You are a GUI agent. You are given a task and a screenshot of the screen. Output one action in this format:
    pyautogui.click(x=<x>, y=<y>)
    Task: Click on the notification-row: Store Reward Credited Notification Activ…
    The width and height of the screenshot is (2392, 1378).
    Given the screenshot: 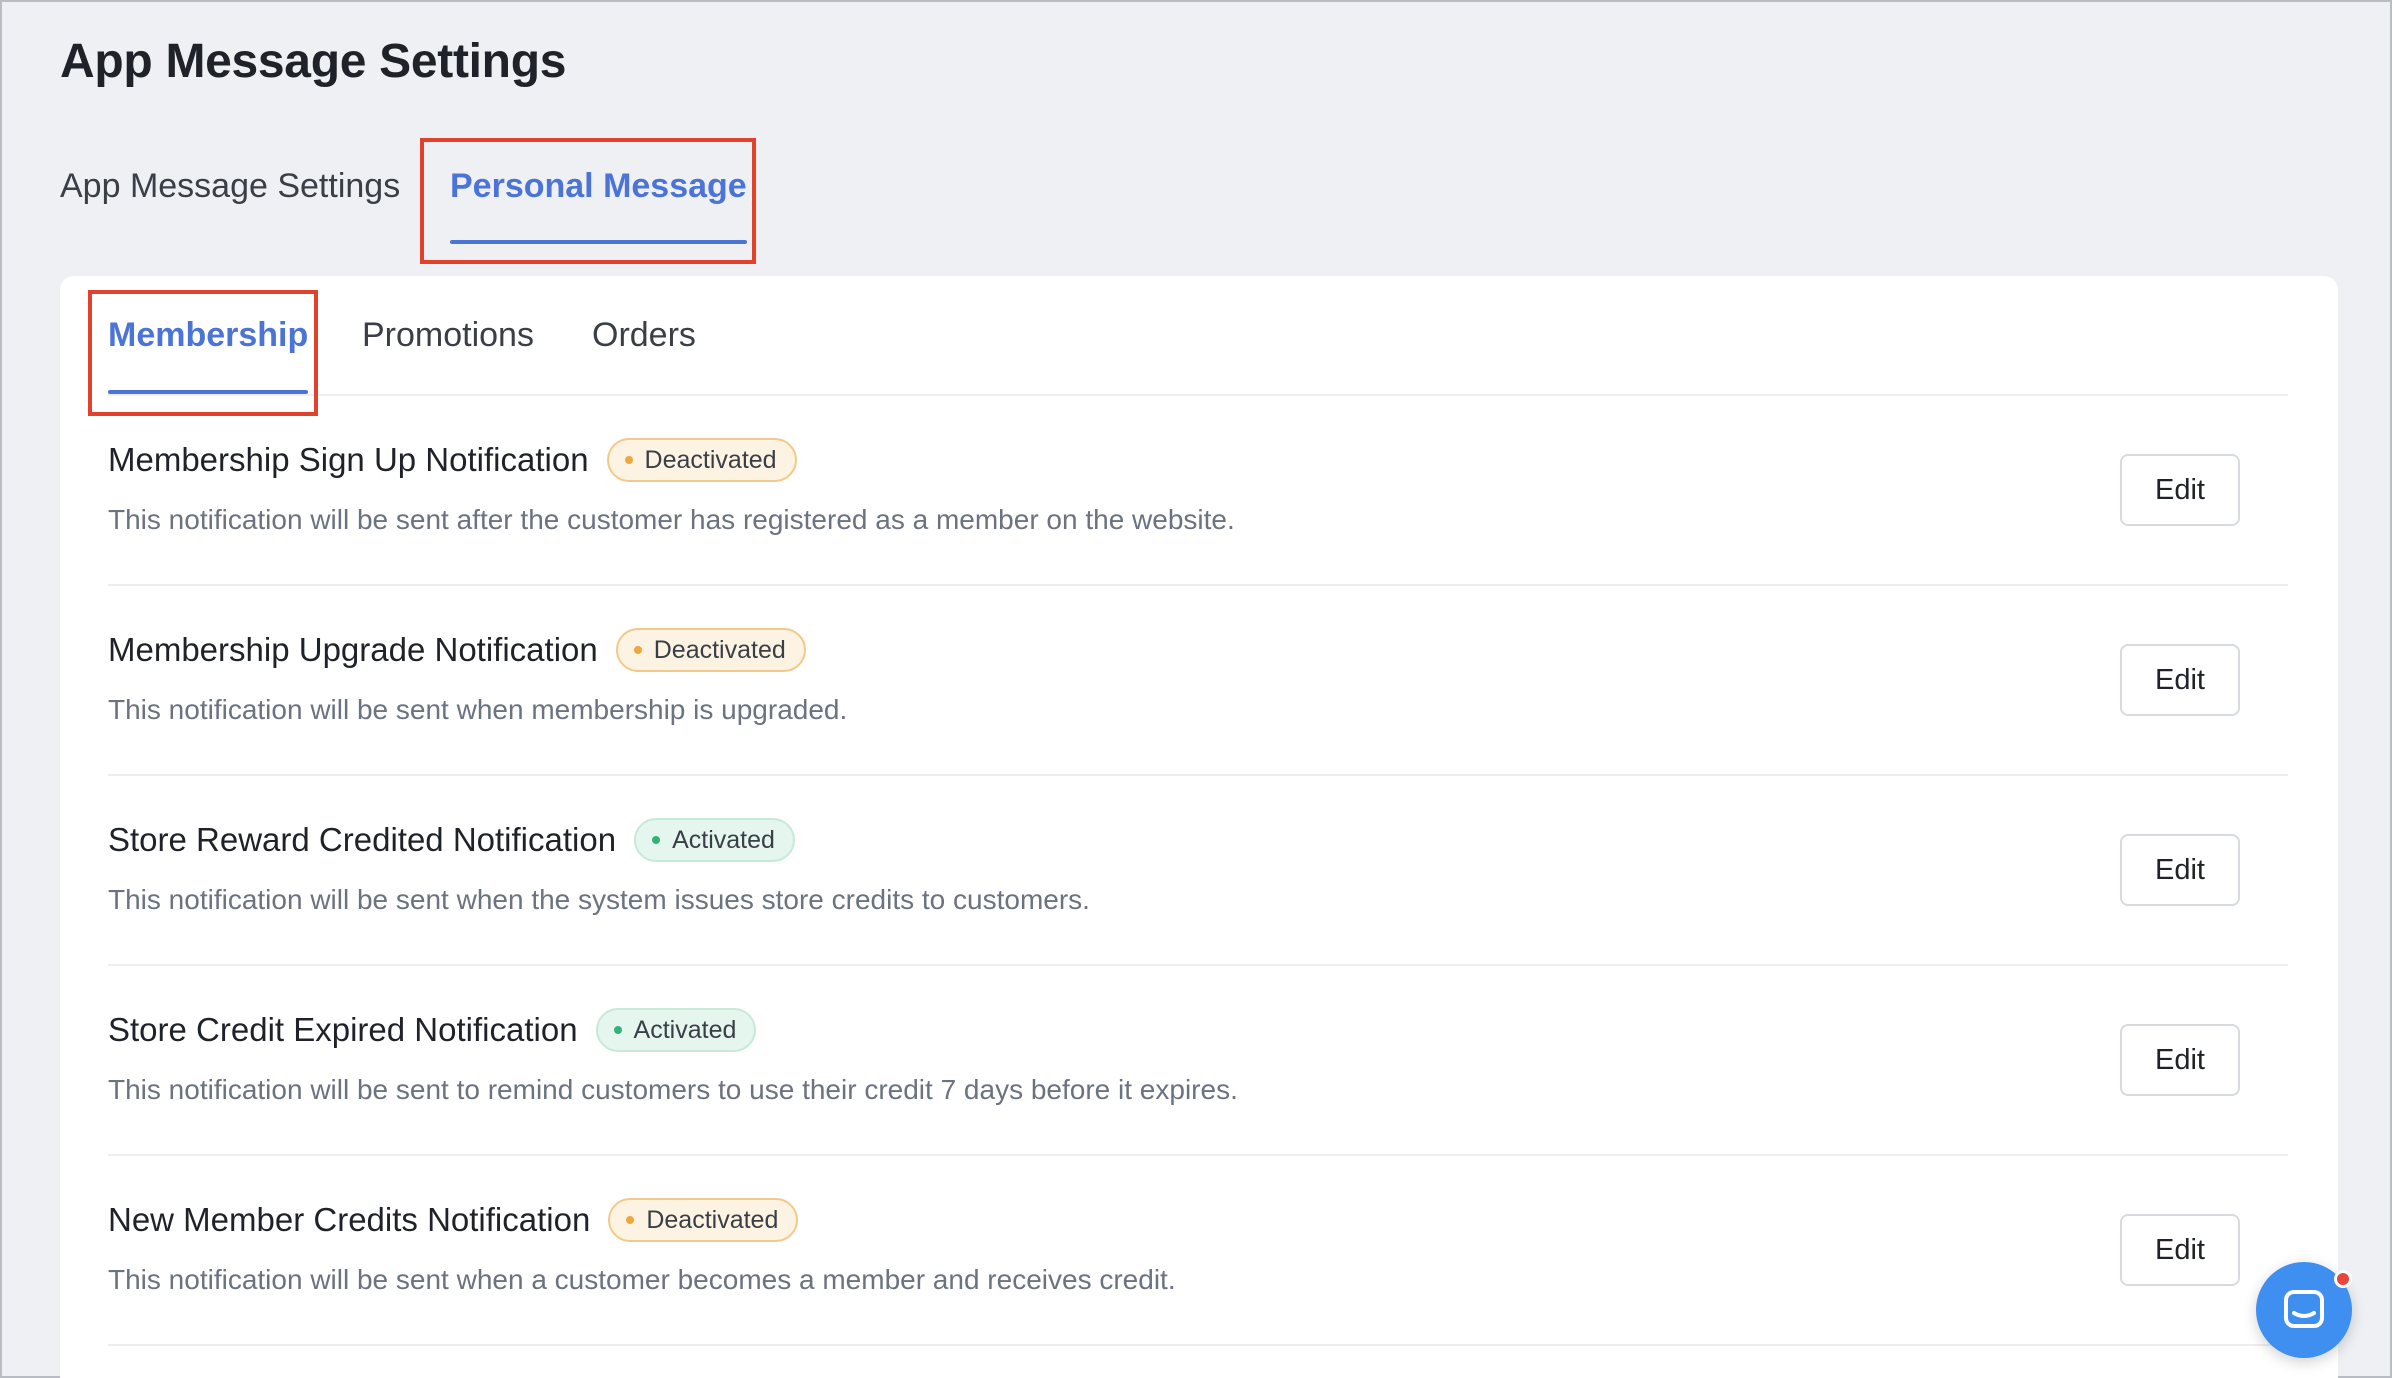 What is the action you would take?
    pyautogui.click(x=1198, y=871)
    